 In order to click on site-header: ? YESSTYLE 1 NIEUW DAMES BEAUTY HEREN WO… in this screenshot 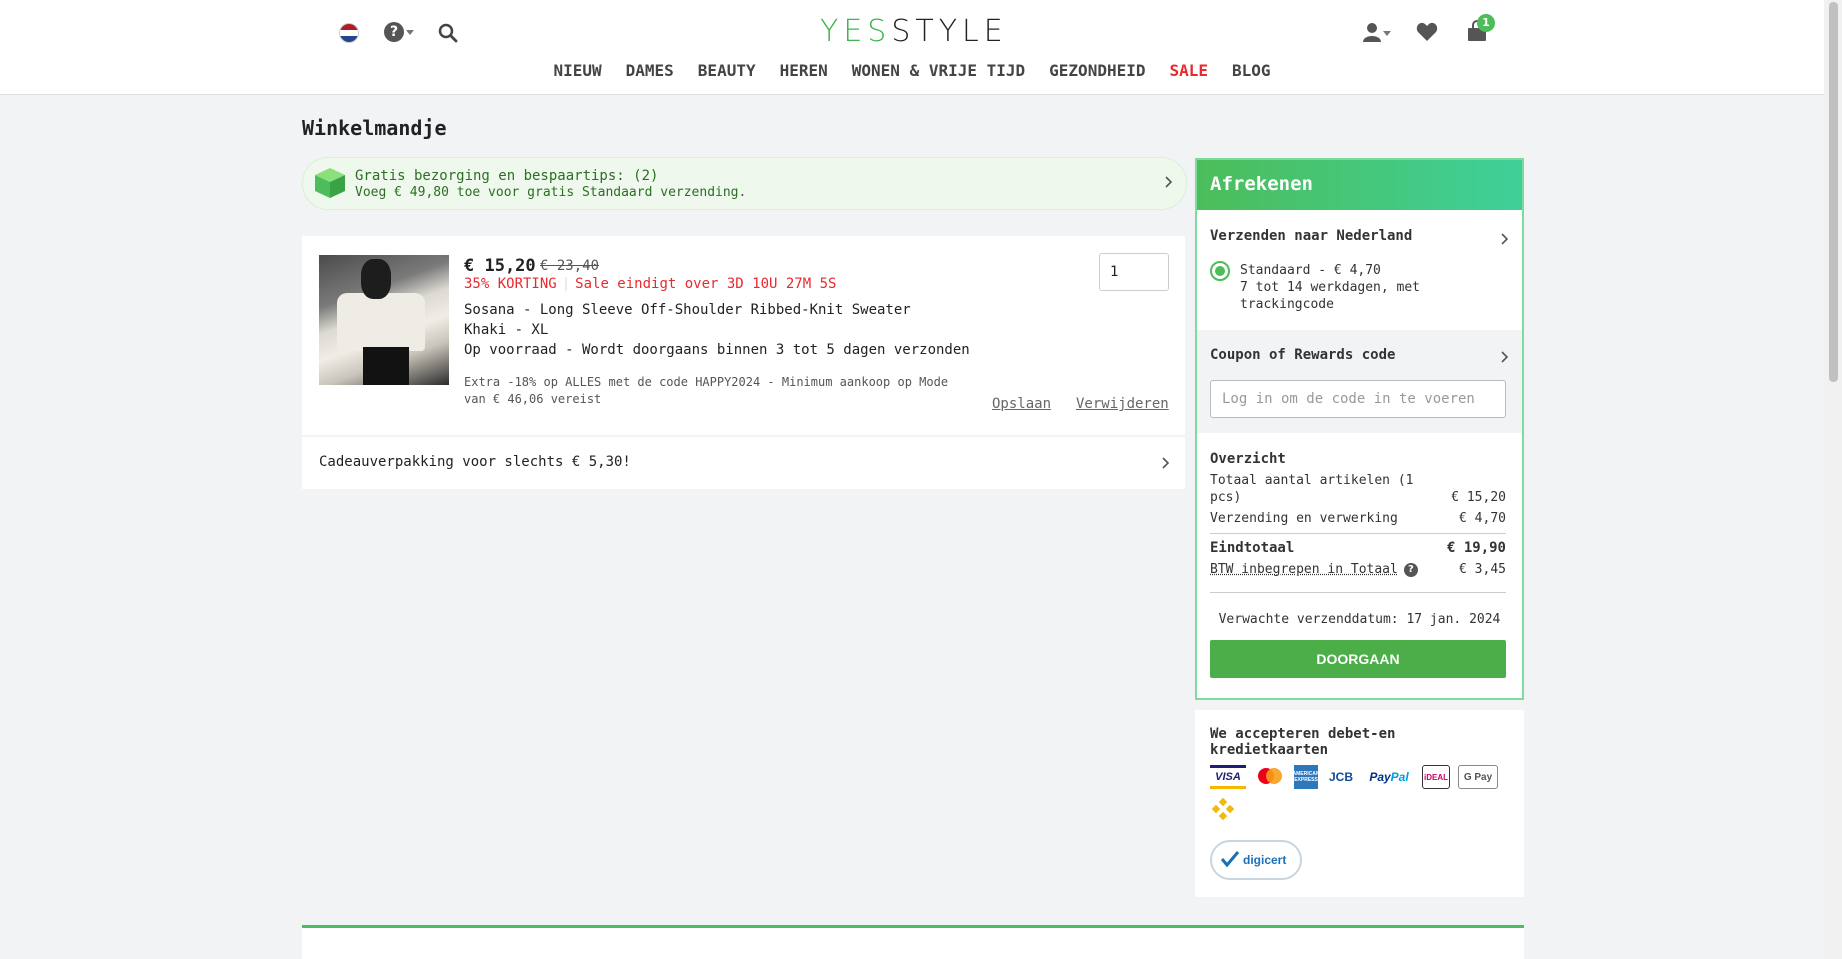, I will do `click(912, 47)`.